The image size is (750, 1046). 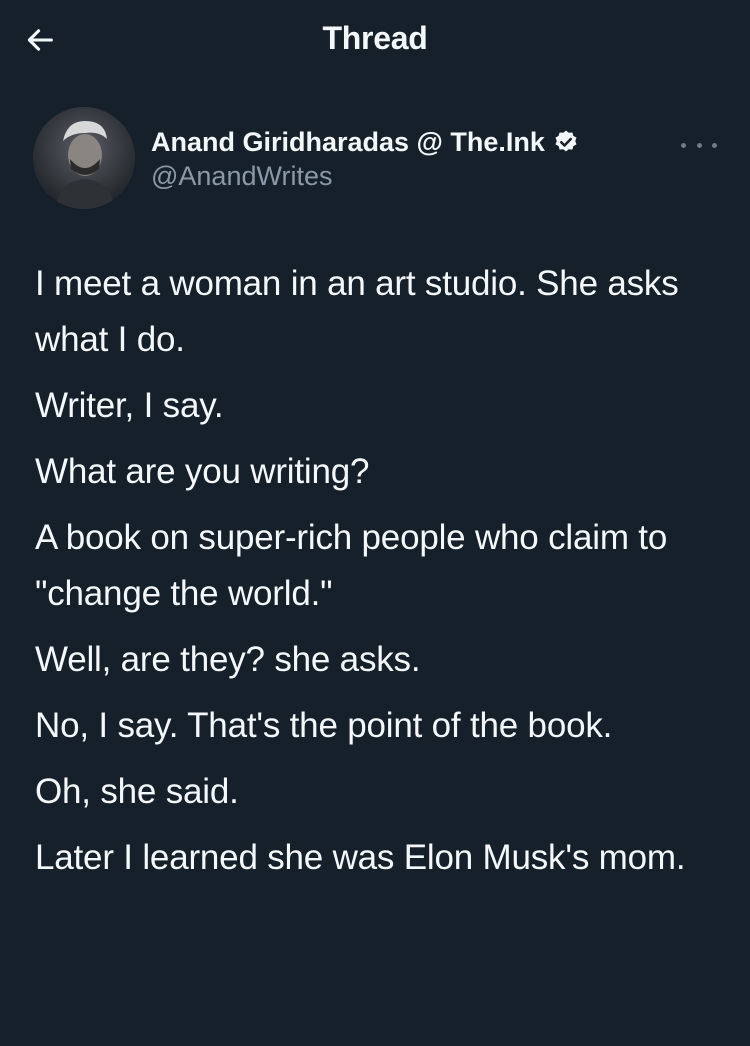 I want to click on tweet-paragraph: Oh, she said., so click(x=137, y=791).